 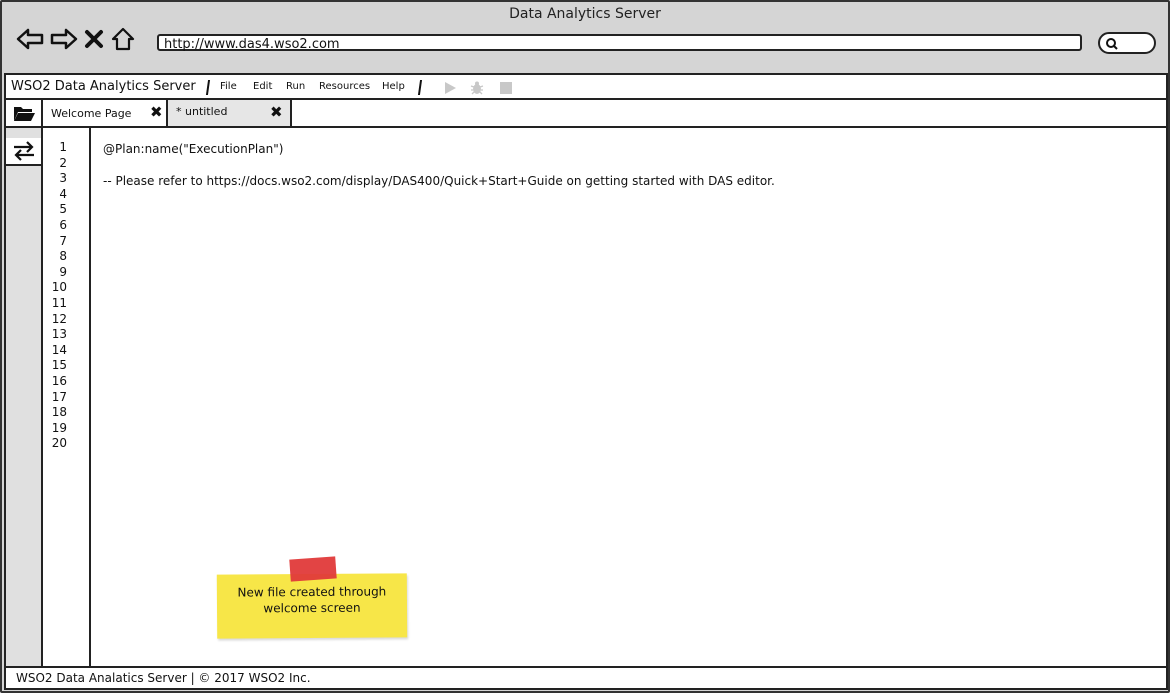 What do you see at coordinates (604, 114) in the screenshot?
I see `tab-bar: Welcome Page ✖ * untitled ✖` at bounding box center [604, 114].